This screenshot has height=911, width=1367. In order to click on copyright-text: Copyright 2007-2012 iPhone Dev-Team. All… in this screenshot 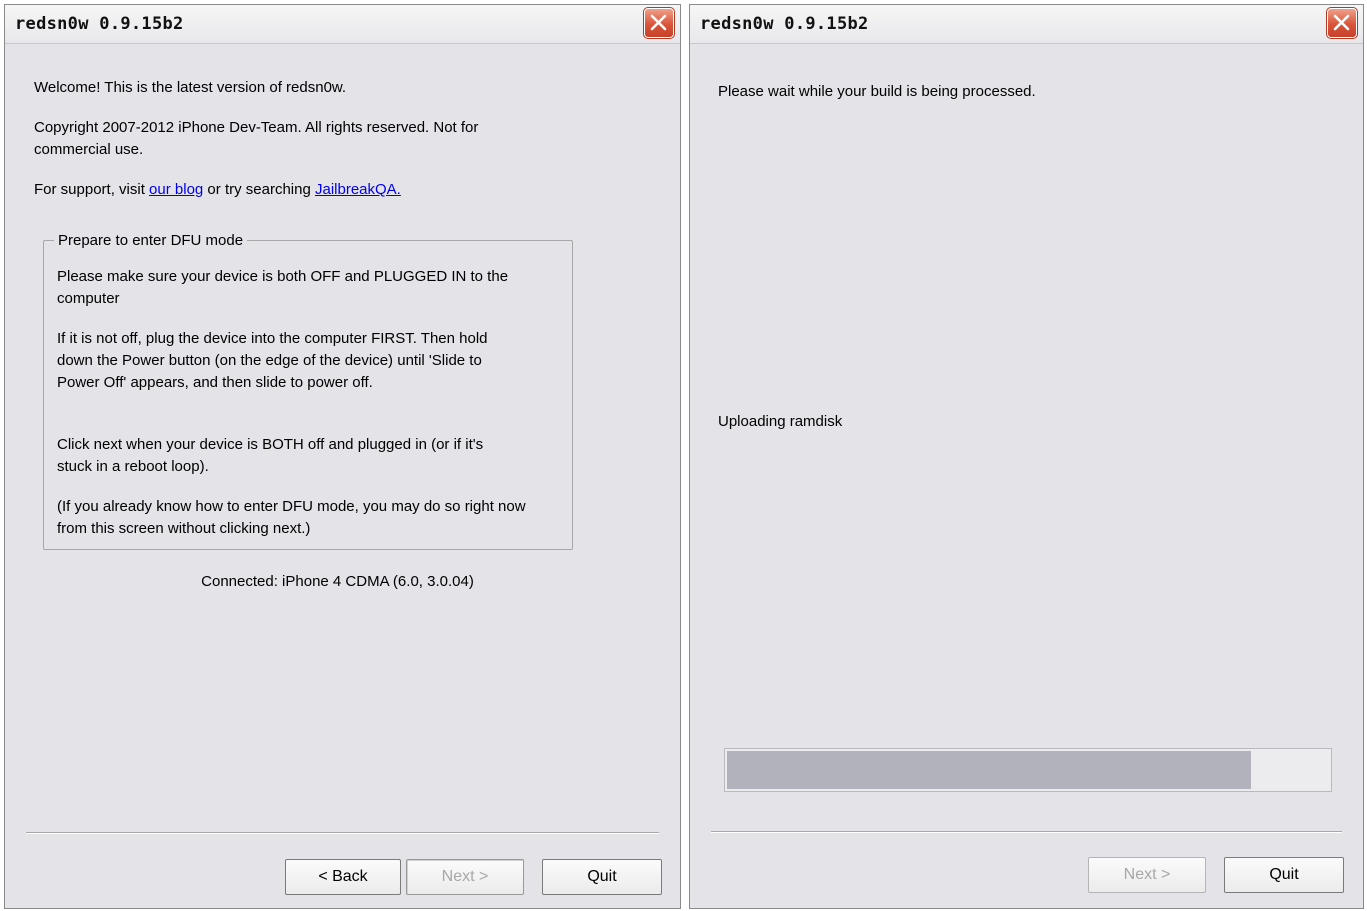, I will do `click(256, 138)`.